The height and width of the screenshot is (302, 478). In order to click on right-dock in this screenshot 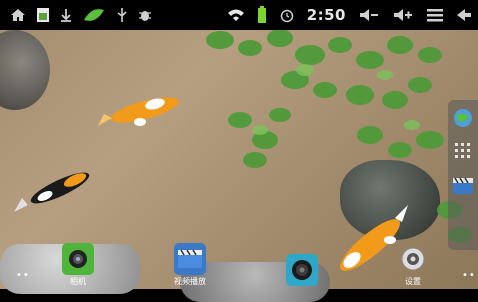, I will do `click(463, 175)`.